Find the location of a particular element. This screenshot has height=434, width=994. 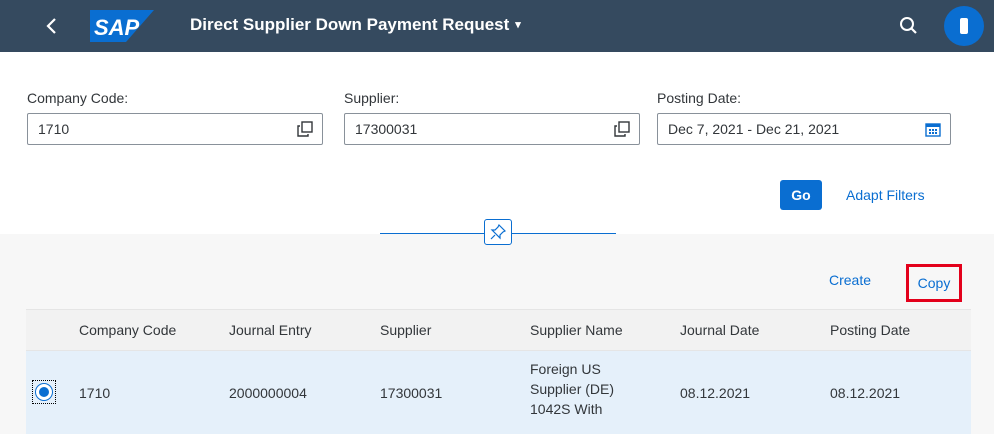

pin-icon is located at coordinates (498, 232).